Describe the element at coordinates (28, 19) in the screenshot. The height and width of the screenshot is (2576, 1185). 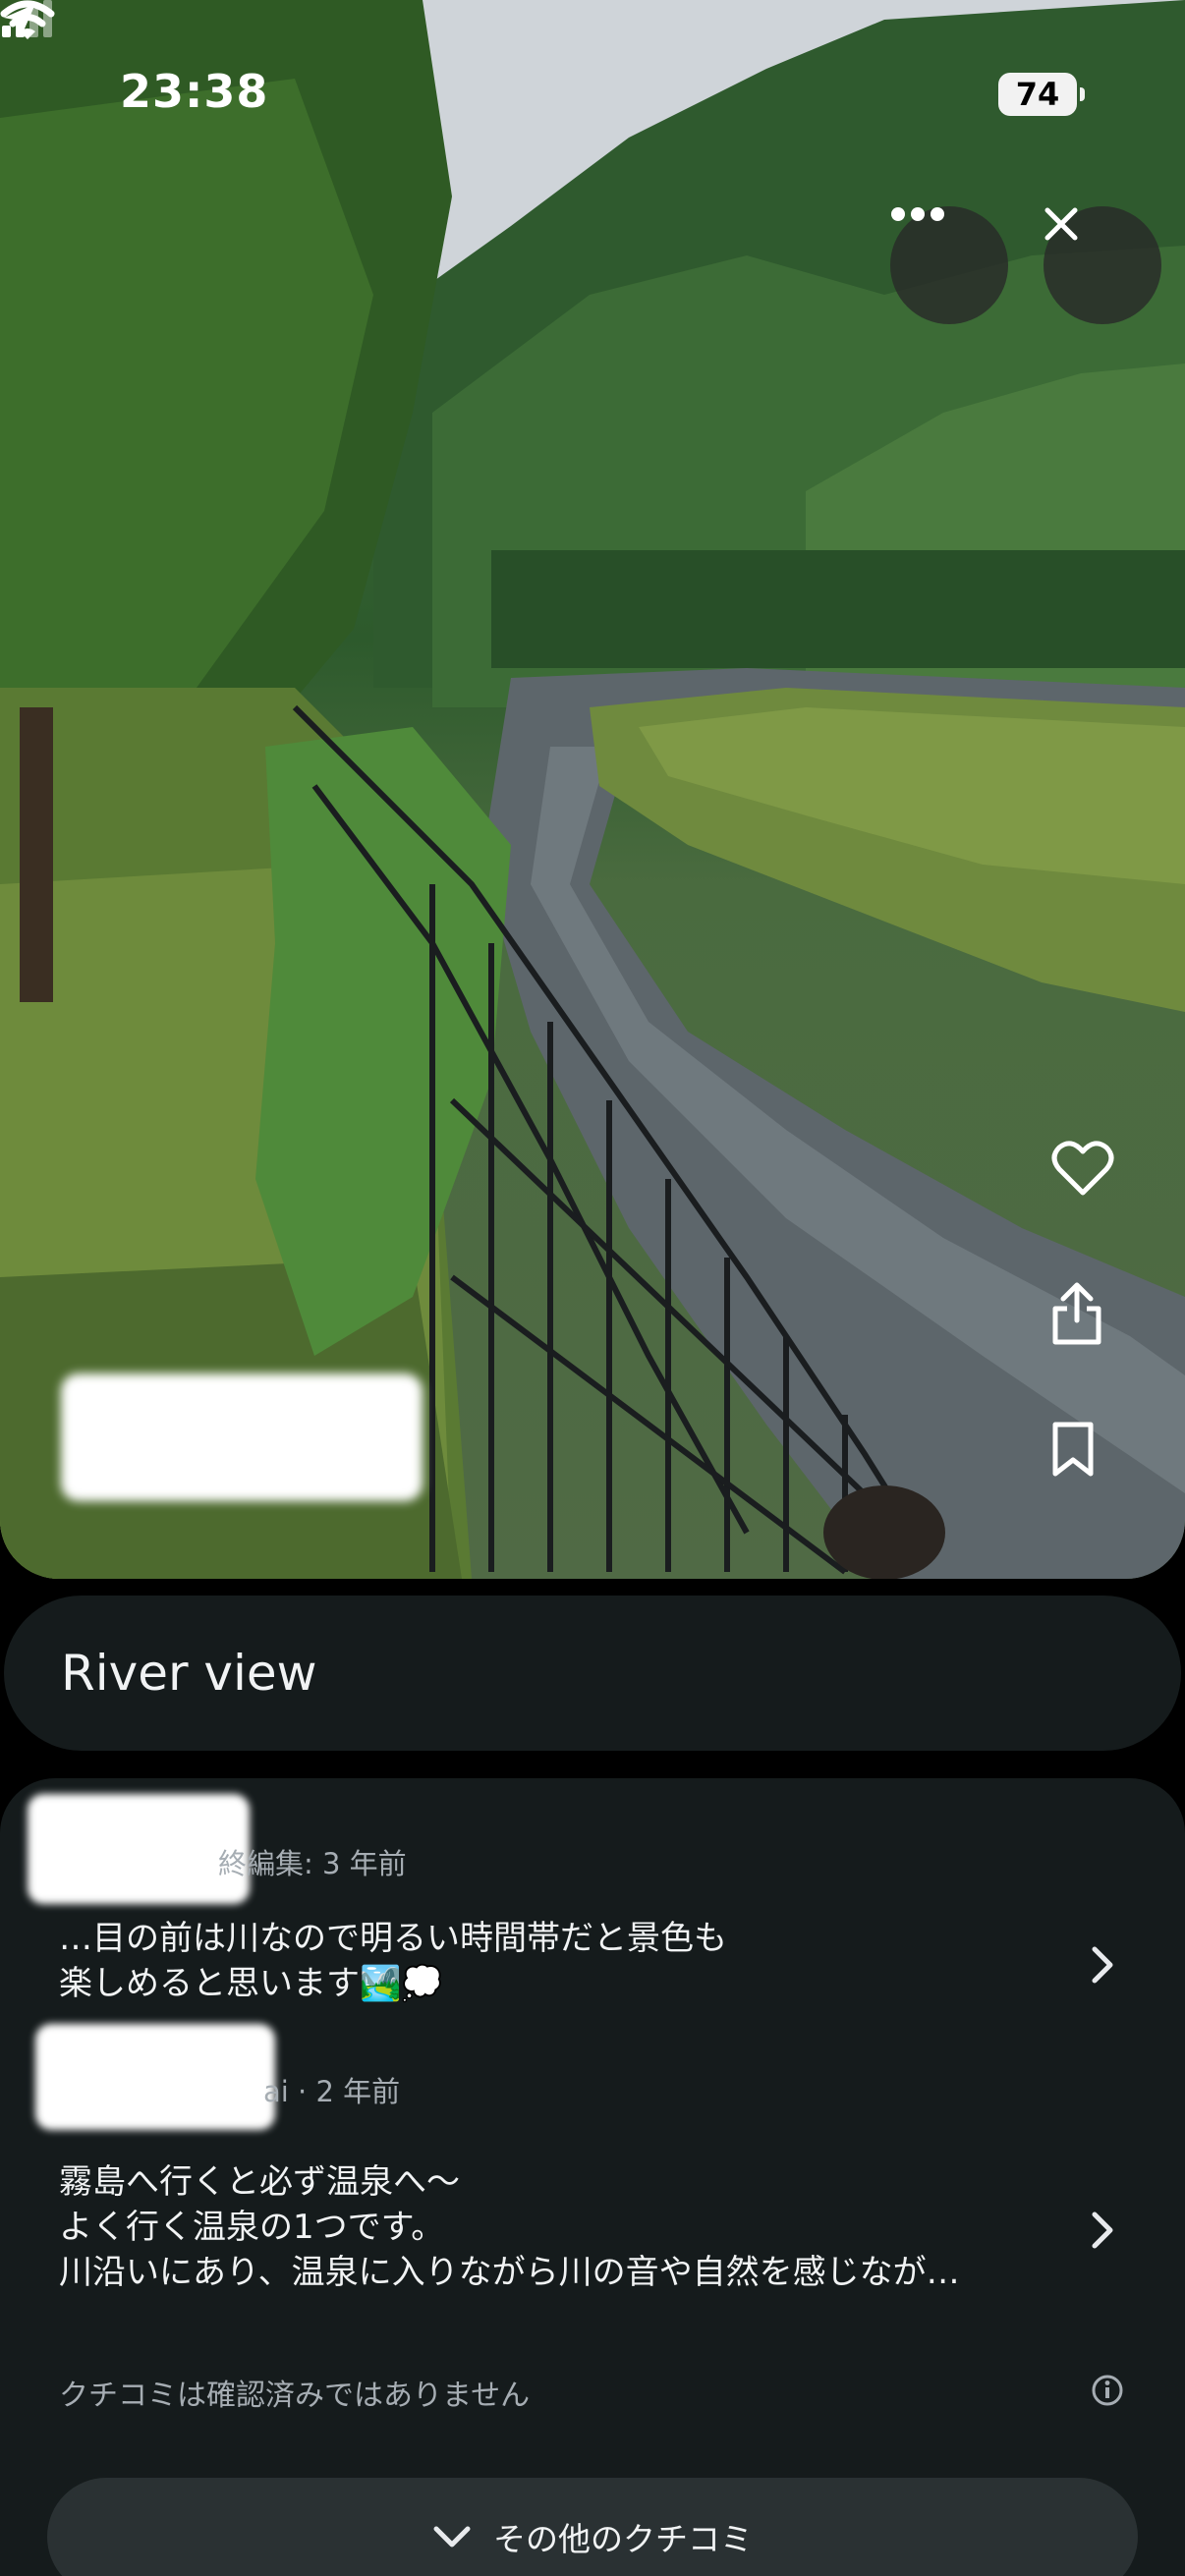
I see `wifi-icon` at that location.